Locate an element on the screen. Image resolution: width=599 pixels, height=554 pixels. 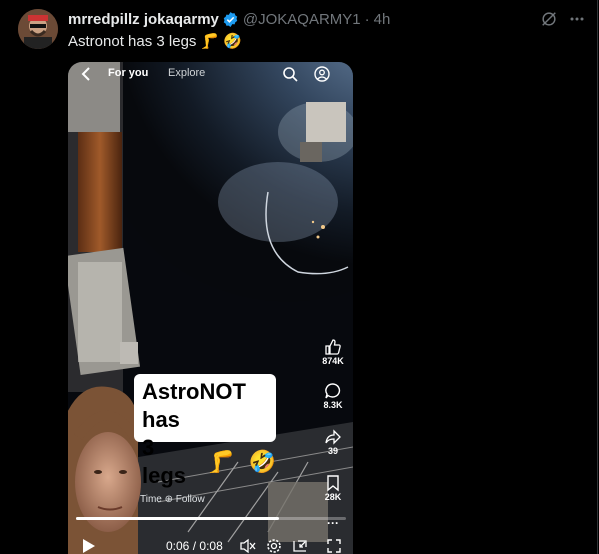
back-arrow-icon is located at coordinates (86, 74).